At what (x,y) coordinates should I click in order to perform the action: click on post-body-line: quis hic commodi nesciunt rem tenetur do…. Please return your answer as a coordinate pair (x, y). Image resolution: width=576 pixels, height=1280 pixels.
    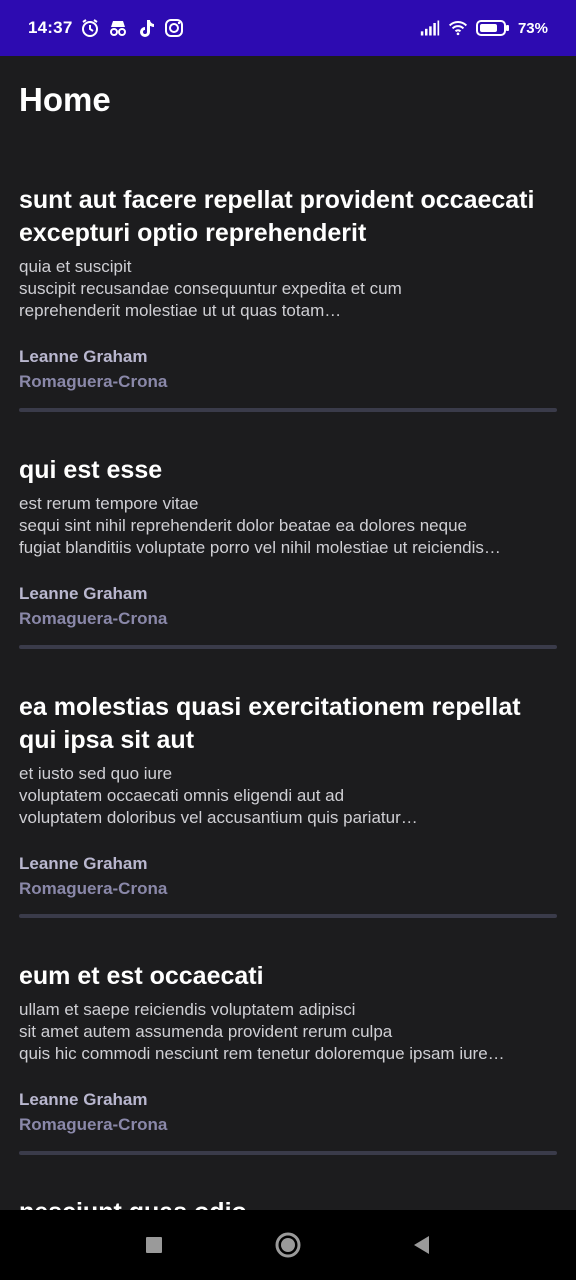
    Looking at the image, I should click on (262, 1053).